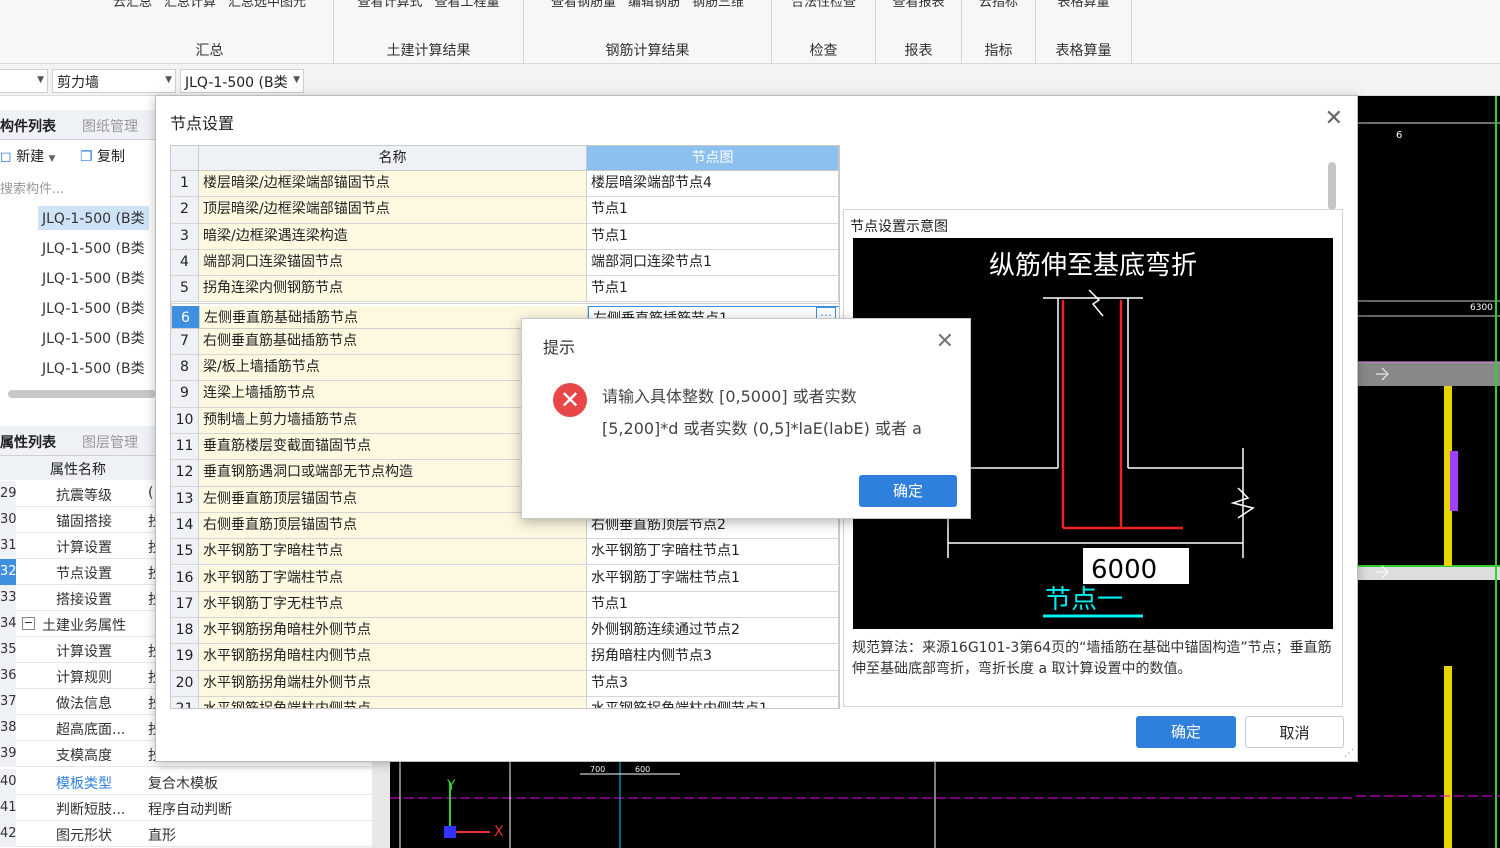 The image size is (1500, 848). Describe the element at coordinates (1186, 732) in the screenshot. I see `ok-button: 确定` at that location.